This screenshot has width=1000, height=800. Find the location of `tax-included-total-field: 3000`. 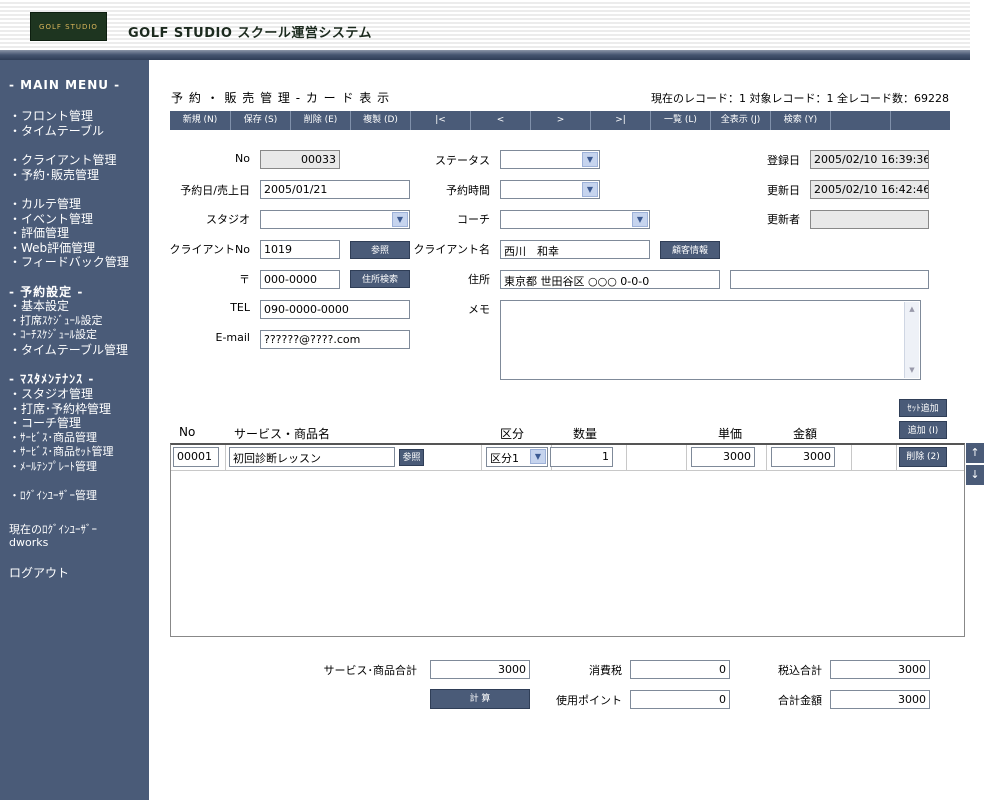

tax-included-total-field: 3000 is located at coordinates (880, 669).